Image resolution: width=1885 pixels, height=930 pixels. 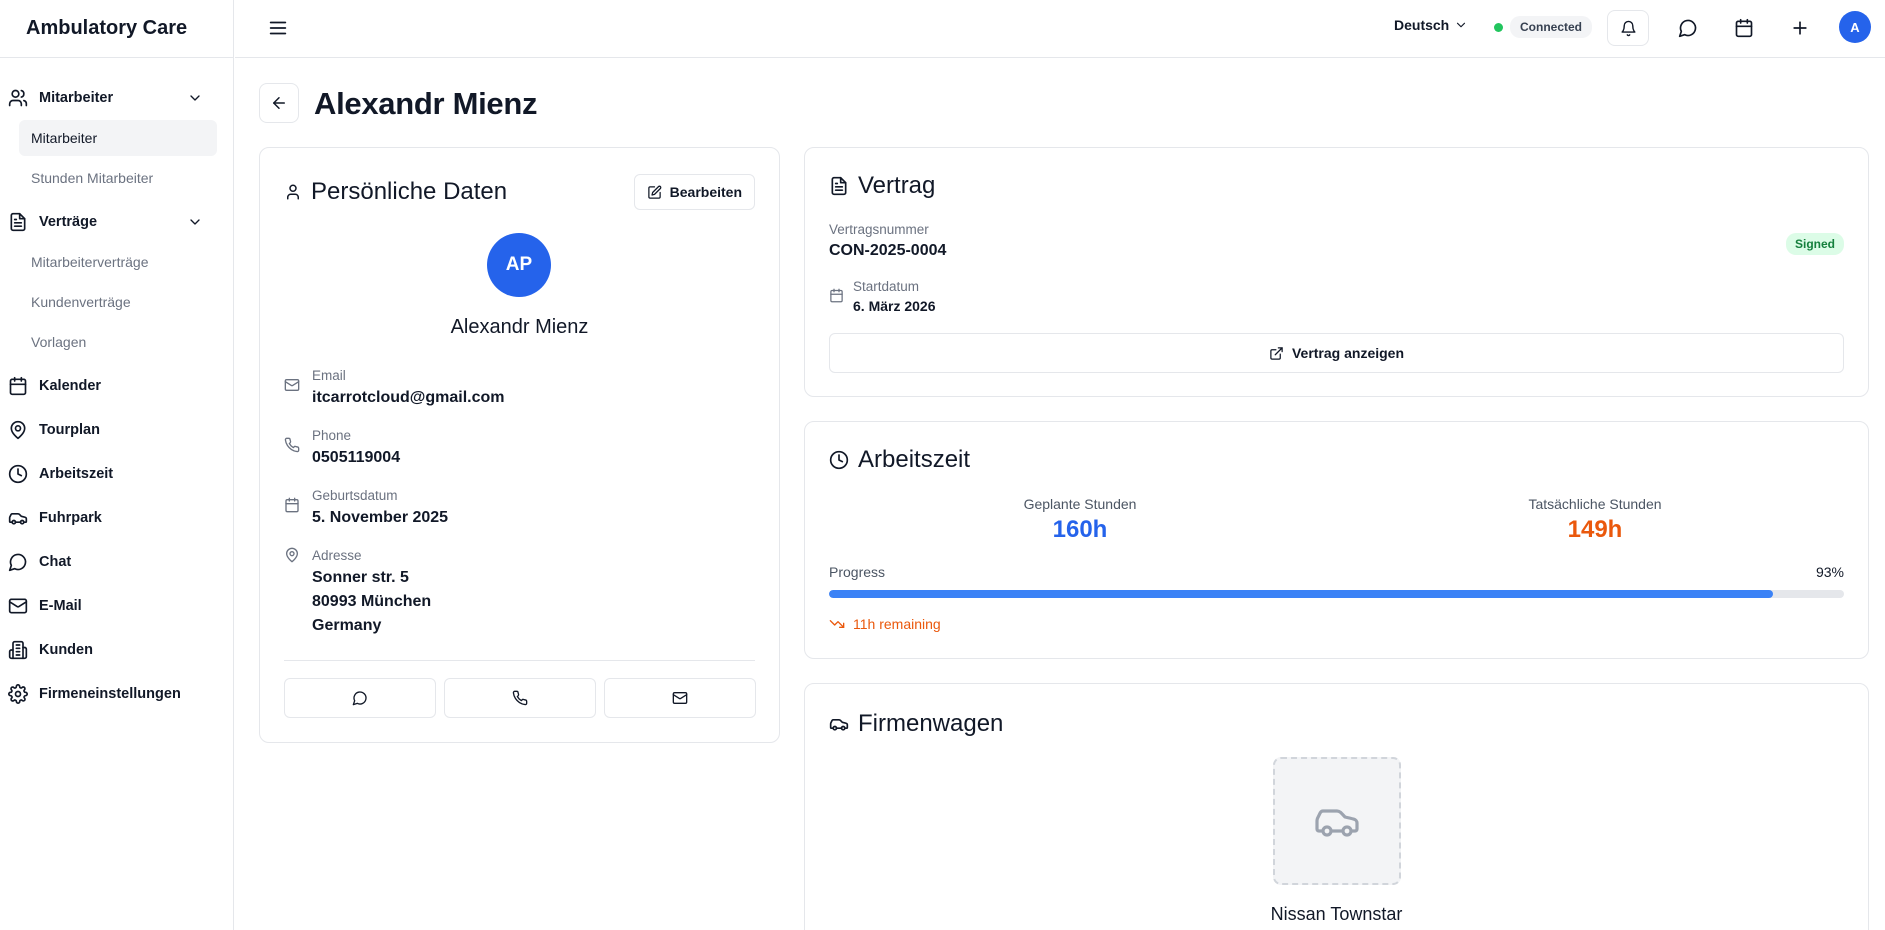 I want to click on sidebar-item-tourplan: Tourplan, so click(x=116, y=430).